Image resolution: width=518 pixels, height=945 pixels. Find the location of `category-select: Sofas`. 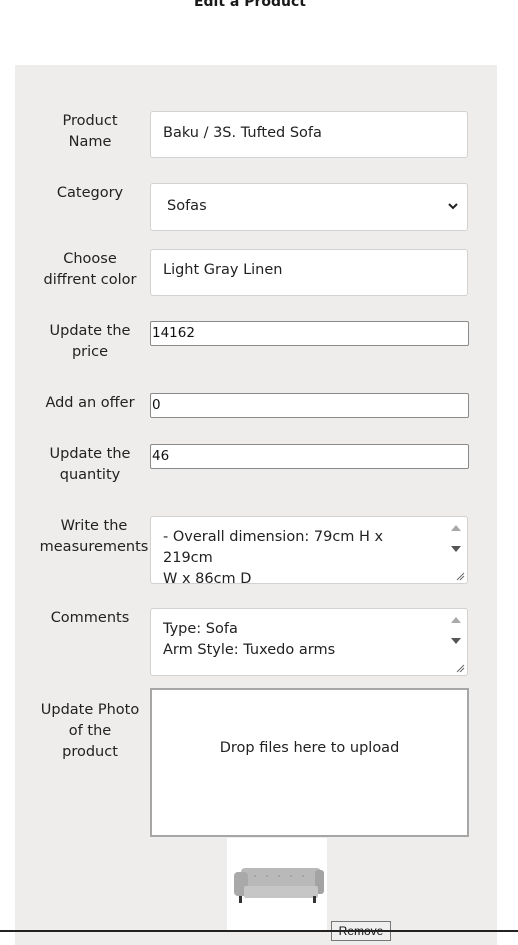

category-select: Sofas is located at coordinates (309, 207).